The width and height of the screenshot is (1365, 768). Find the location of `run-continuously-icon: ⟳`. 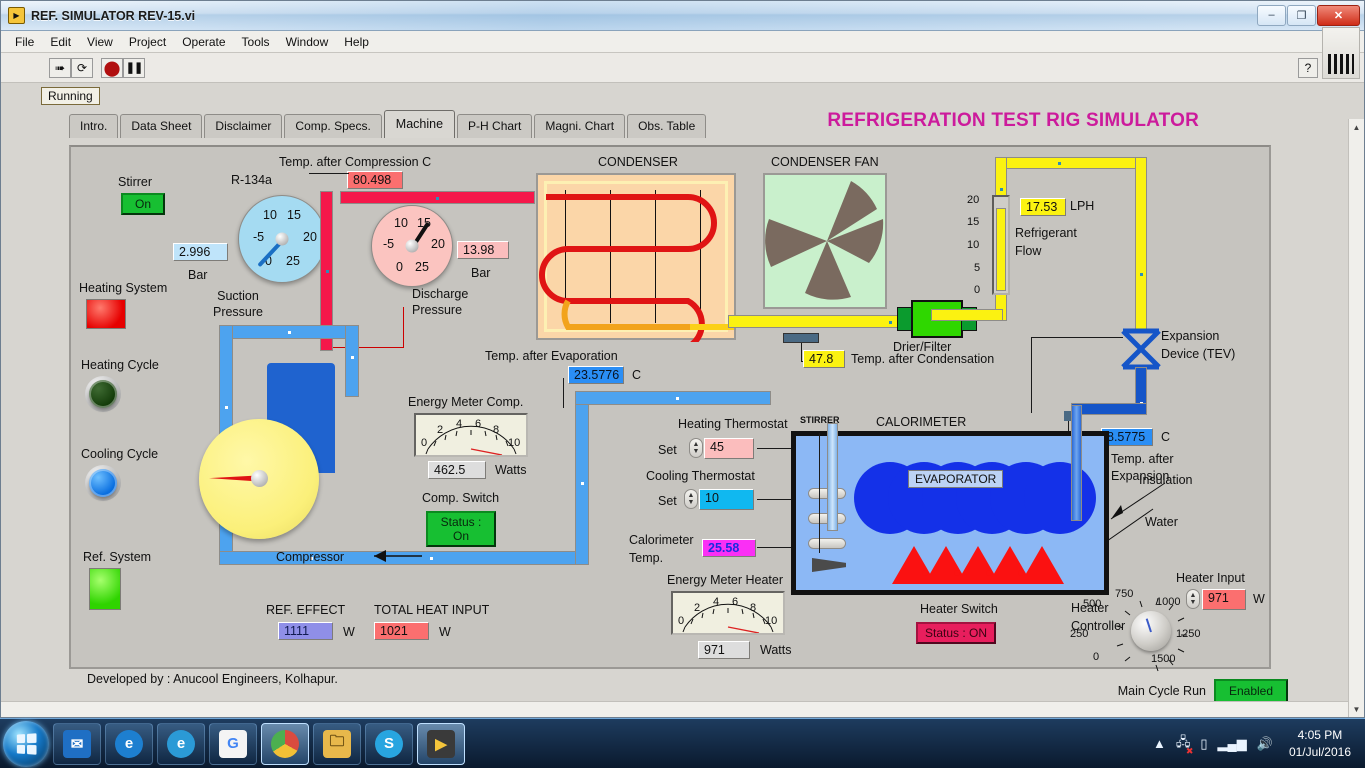

run-continuously-icon: ⟳ is located at coordinates (82, 67).